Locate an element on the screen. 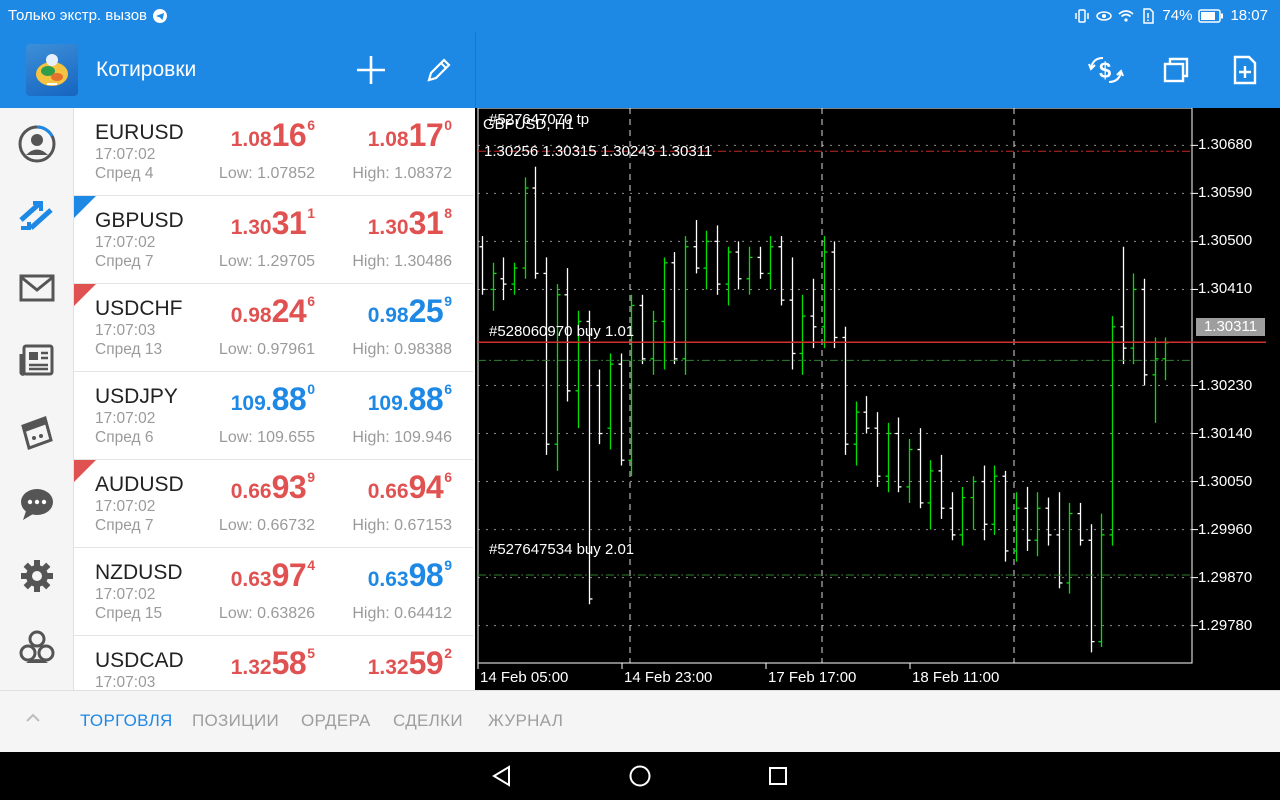  quote-row: USDCAD 17:07:03 1.32585 1.32592 is located at coordinates (273, 663).